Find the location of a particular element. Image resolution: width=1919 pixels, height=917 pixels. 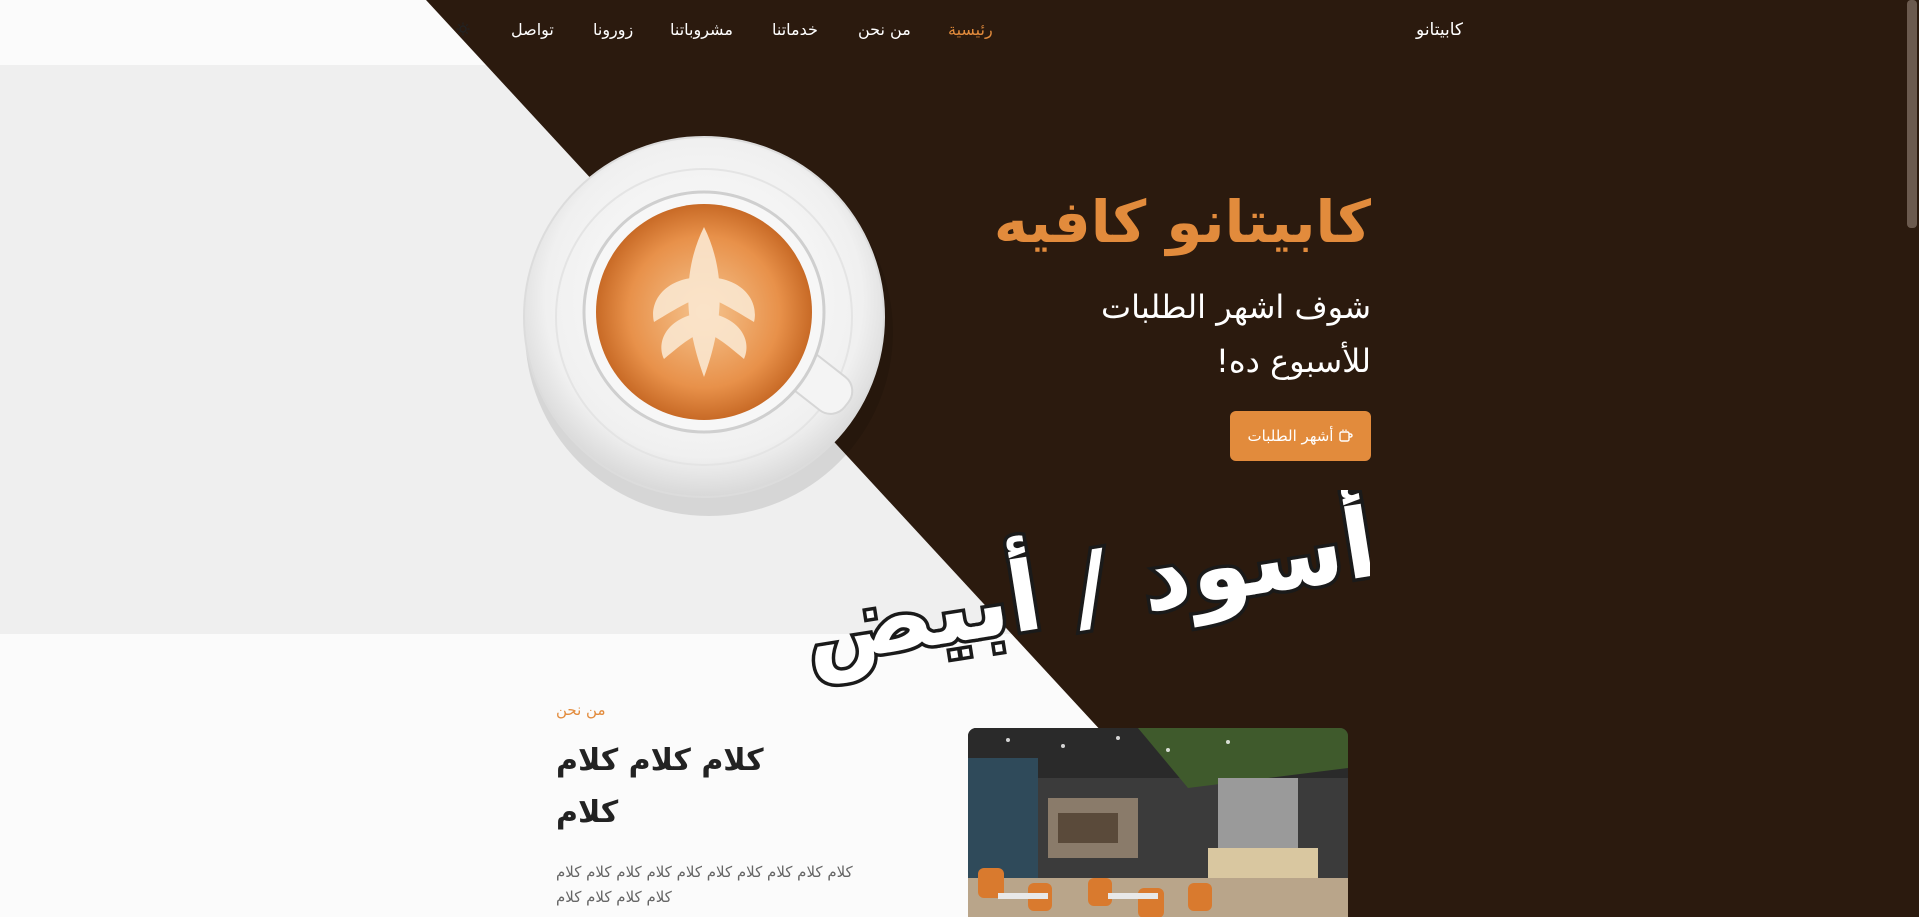

black-white-overlay-text: أسود / أبيض is located at coordinates (1090, 590).